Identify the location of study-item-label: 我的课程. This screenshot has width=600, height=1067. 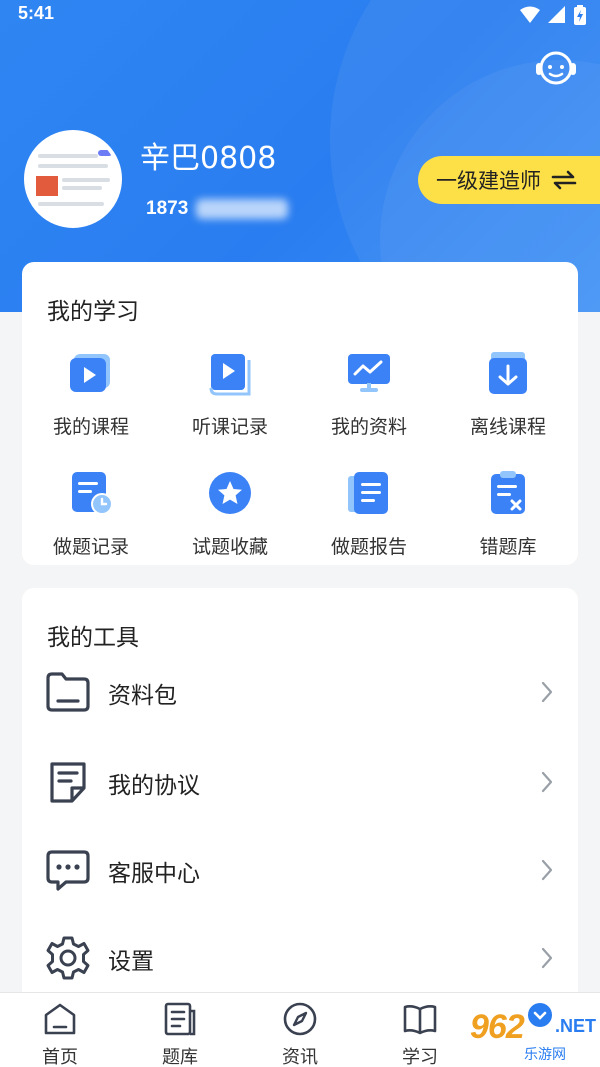
(90, 427).